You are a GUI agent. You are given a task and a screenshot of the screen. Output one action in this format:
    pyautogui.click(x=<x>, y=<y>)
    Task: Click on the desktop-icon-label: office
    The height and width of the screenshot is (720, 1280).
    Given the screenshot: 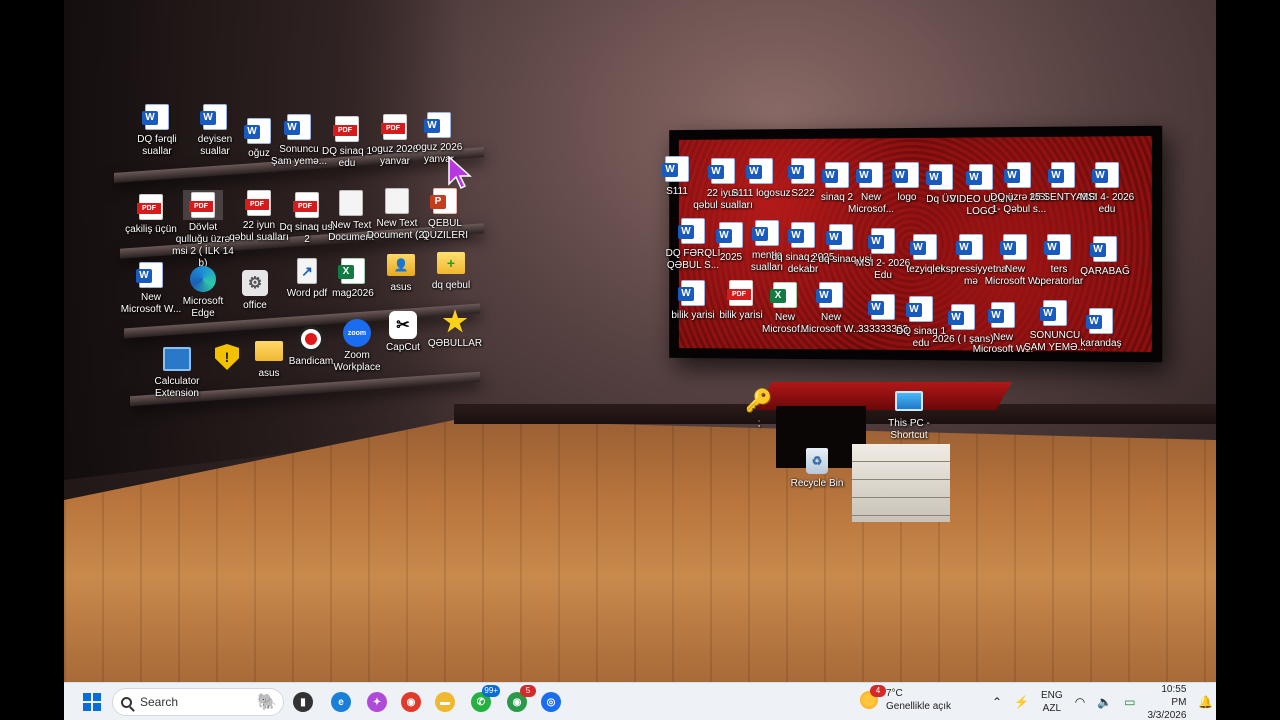 What is the action you would take?
    pyautogui.click(x=255, y=305)
    